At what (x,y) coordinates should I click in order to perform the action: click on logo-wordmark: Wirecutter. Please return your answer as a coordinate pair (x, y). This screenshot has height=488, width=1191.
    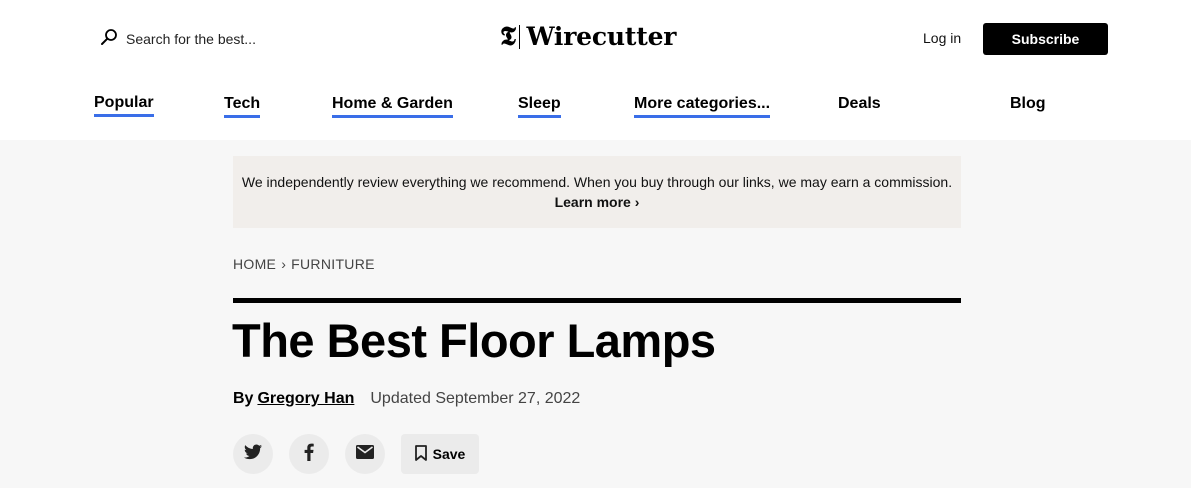
    Looking at the image, I should click on (601, 36).